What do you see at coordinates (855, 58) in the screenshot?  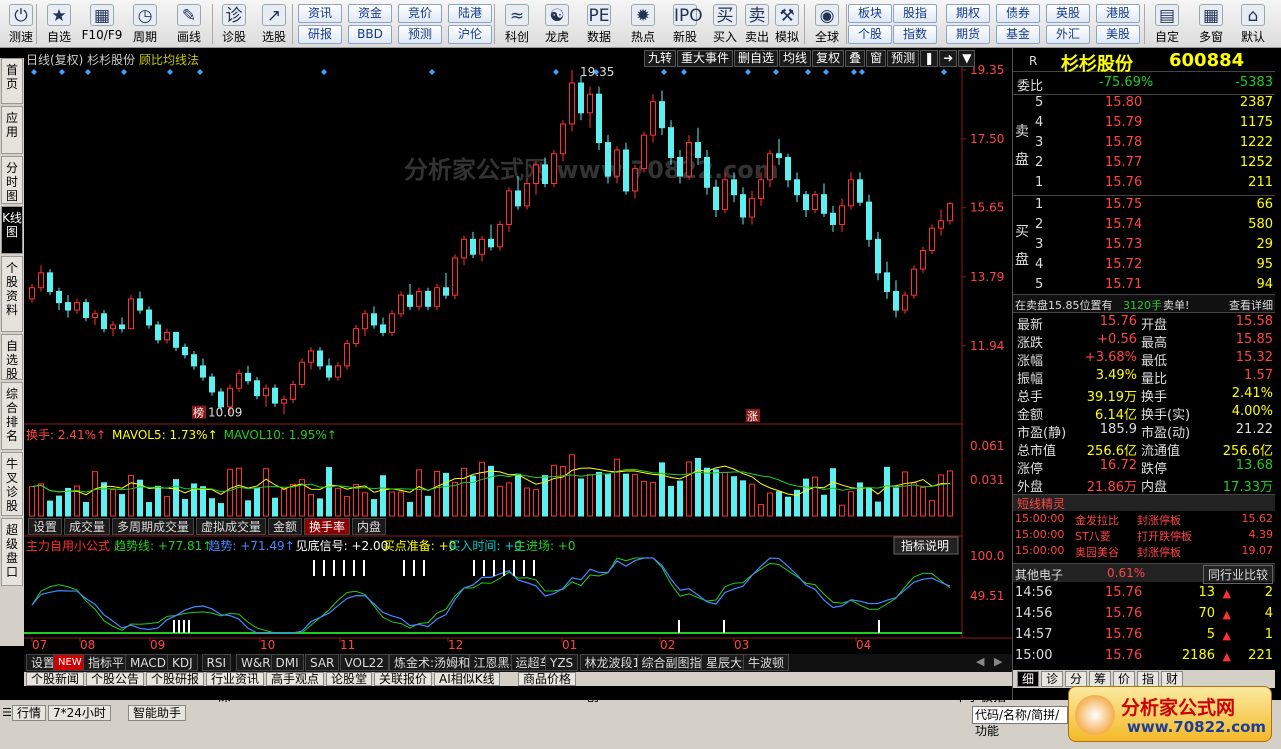 I see `chart-tool-5: 叠` at bounding box center [855, 58].